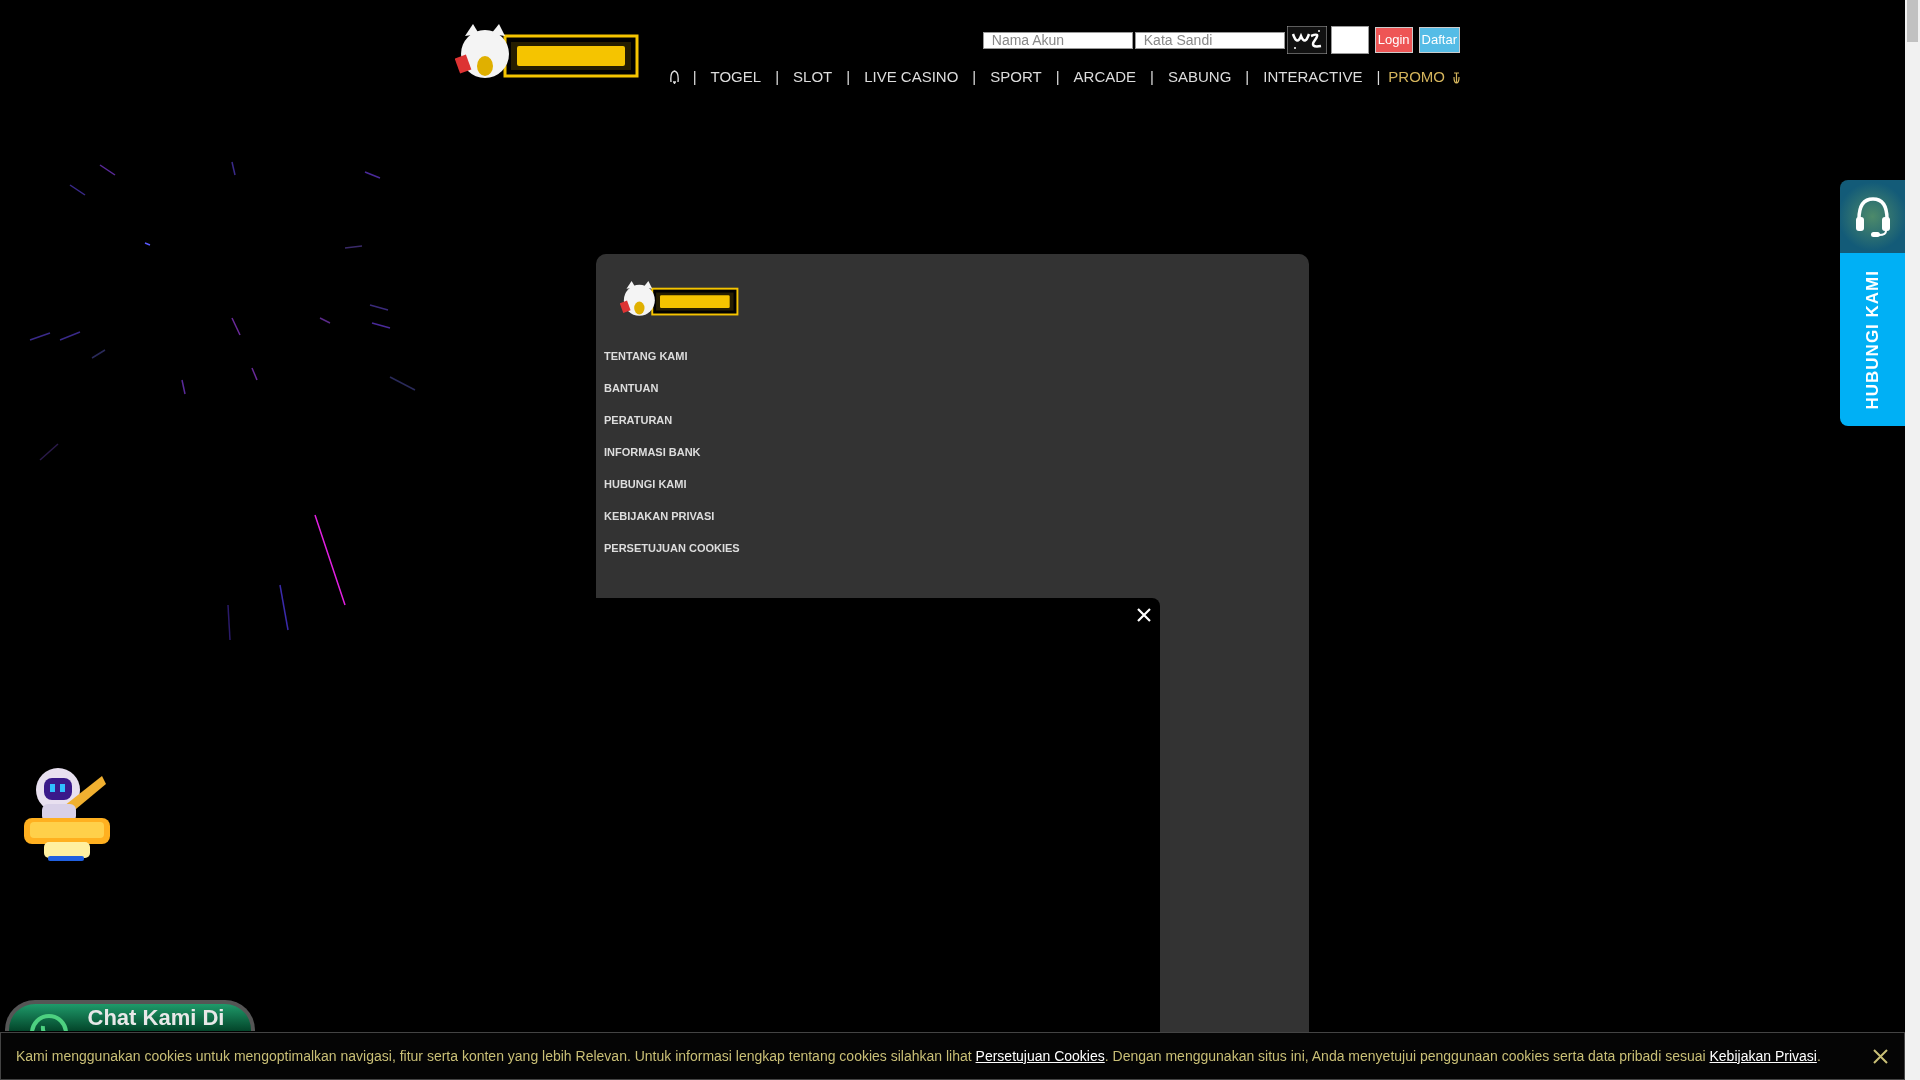  Describe the element at coordinates (638, 420) in the screenshot. I see `footer-menu-link: PERATURAN` at that location.